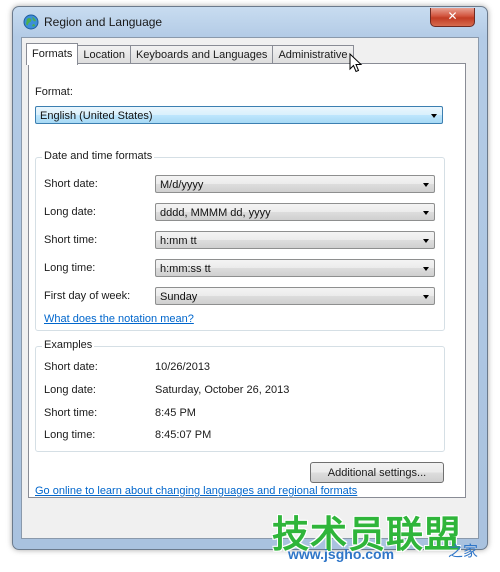  Describe the element at coordinates (341, 554) in the screenshot. I see `watermark-url: www.jsgho.com` at that location.